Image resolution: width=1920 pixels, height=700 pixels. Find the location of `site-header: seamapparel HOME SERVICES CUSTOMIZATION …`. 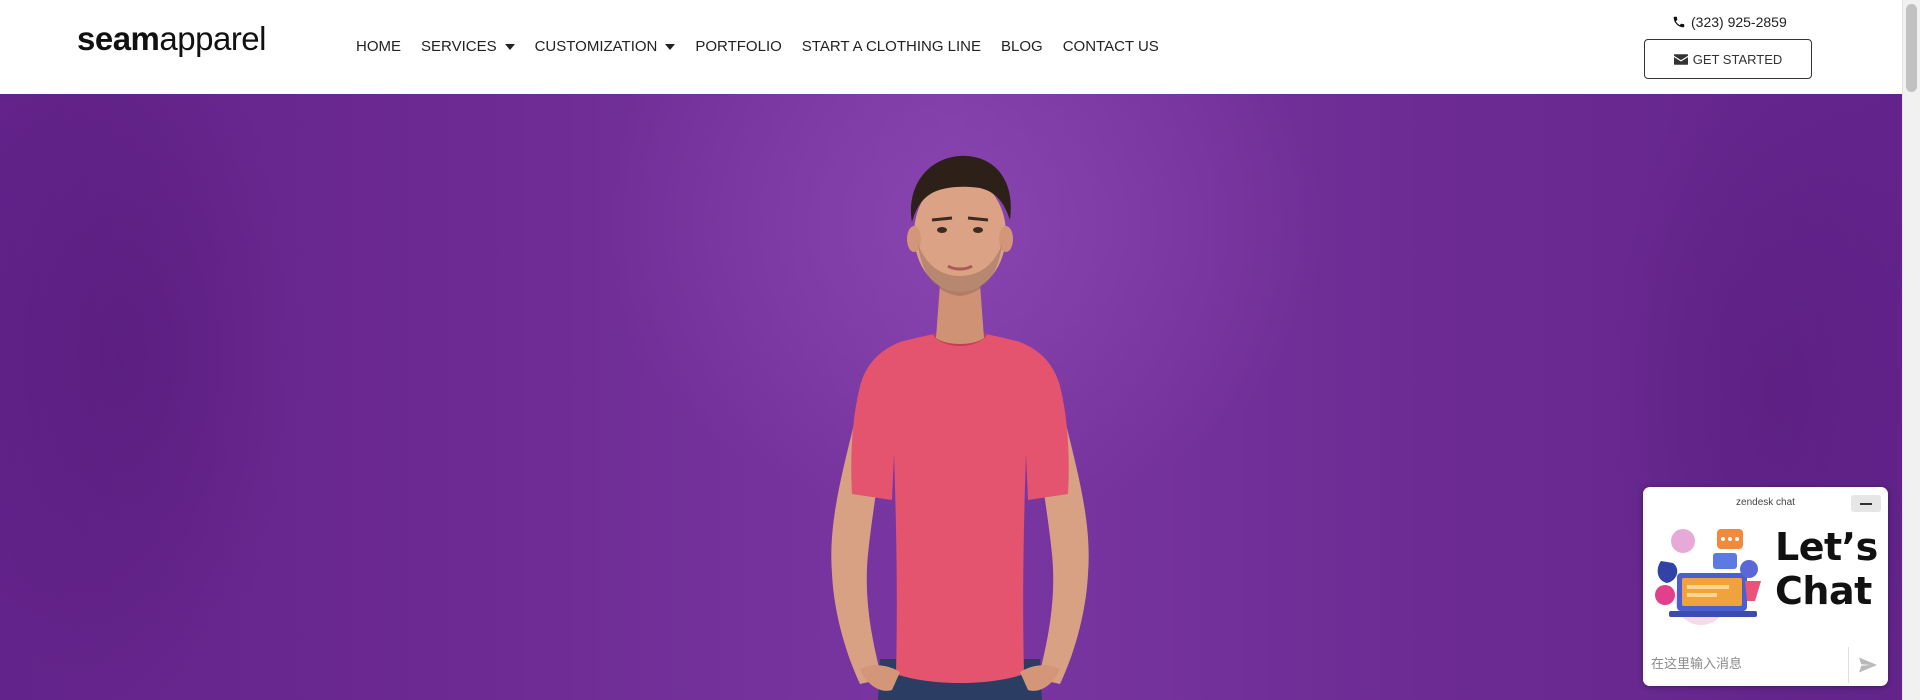

site-header: seamapparel HOME SERVICES CUSTOMIZATION … is located at coordinates (951, 47).